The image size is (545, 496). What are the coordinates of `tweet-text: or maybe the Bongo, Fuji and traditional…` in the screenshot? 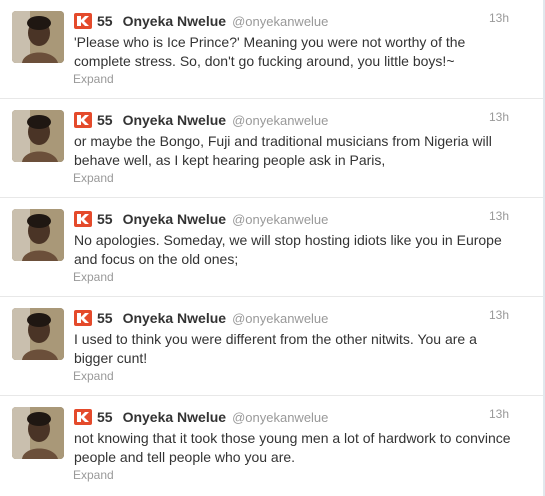 It's located at (283, 150).